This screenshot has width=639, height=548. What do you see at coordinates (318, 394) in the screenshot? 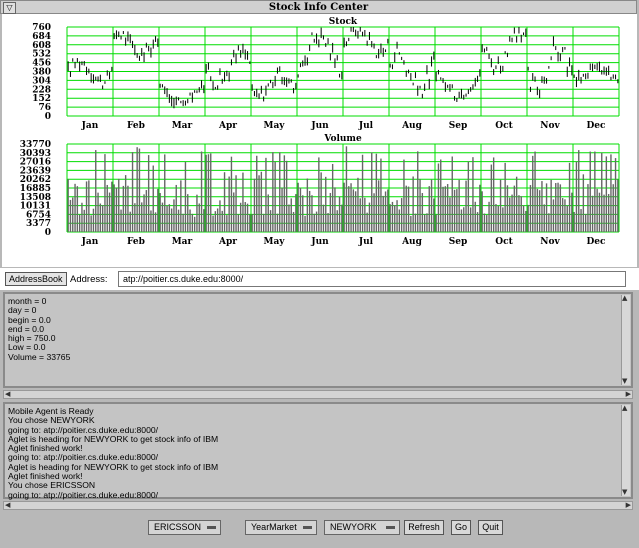
I see `info-horizontal-scrollbar: ◀ ▶` at bounding box center [318, 394].